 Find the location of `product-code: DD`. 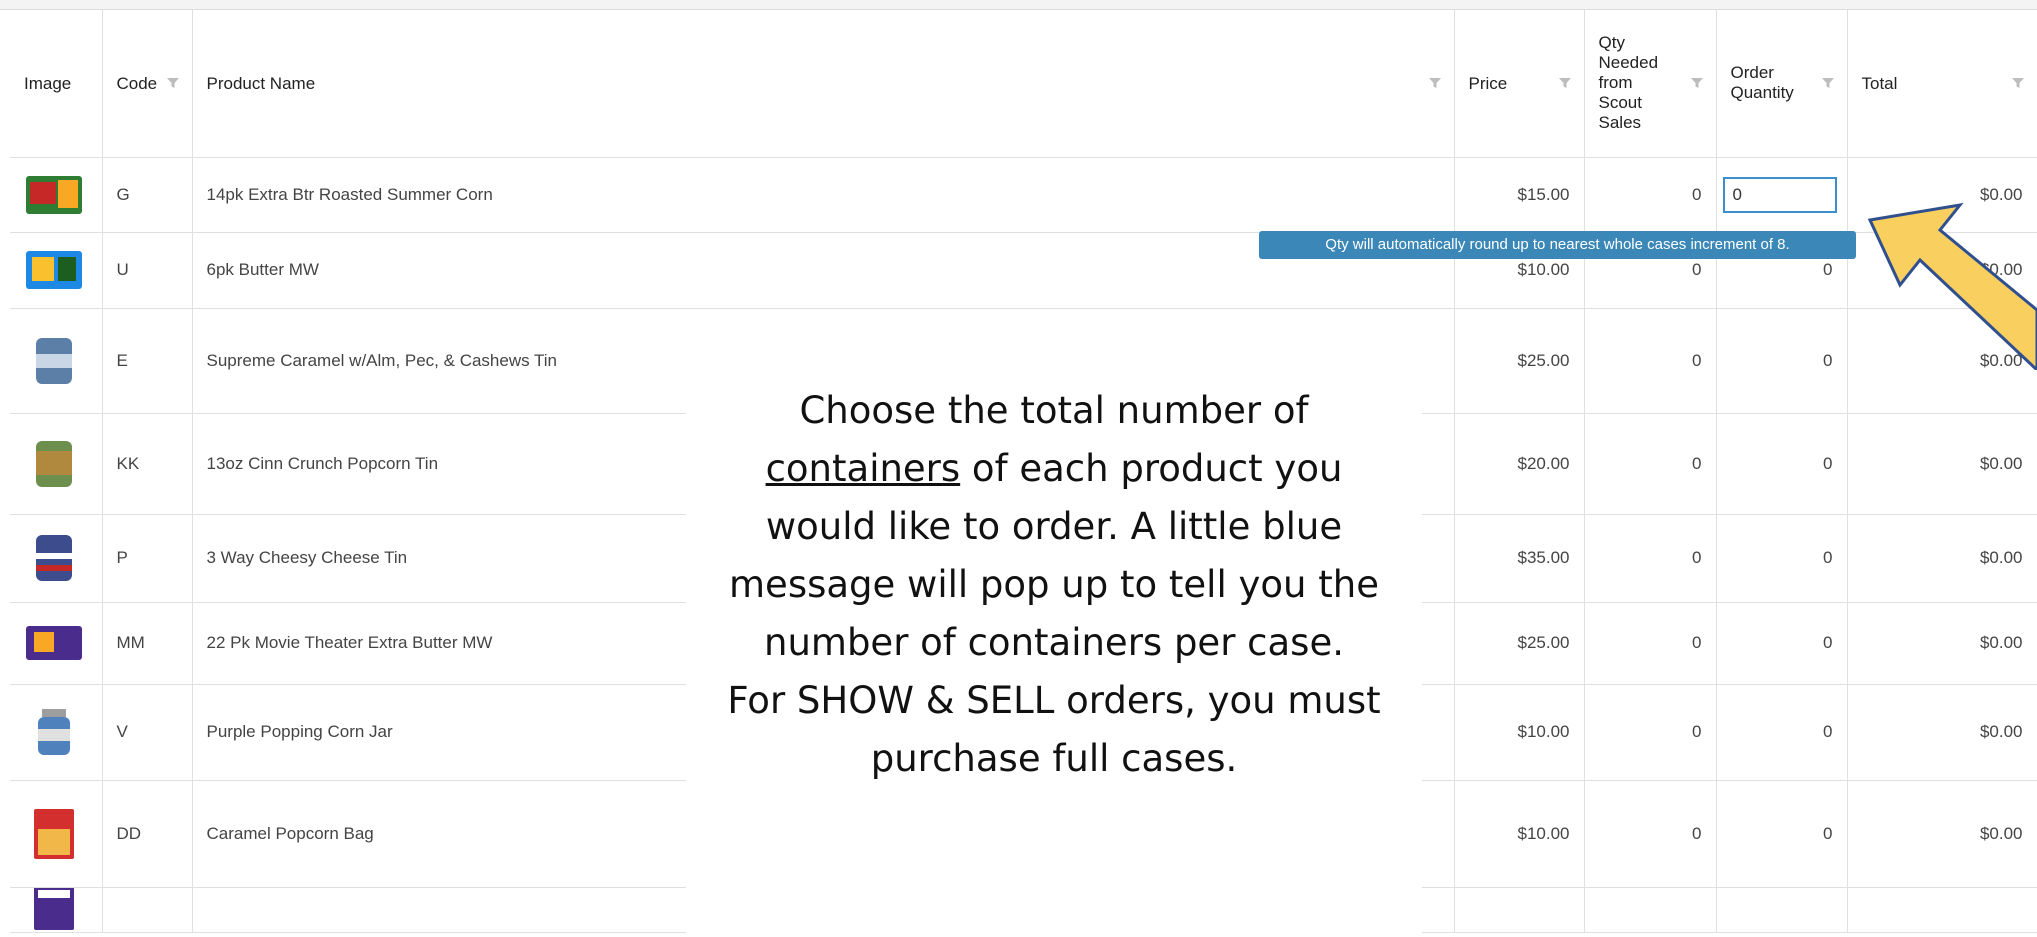

product-code: DD is located at coordinates (147, 834).